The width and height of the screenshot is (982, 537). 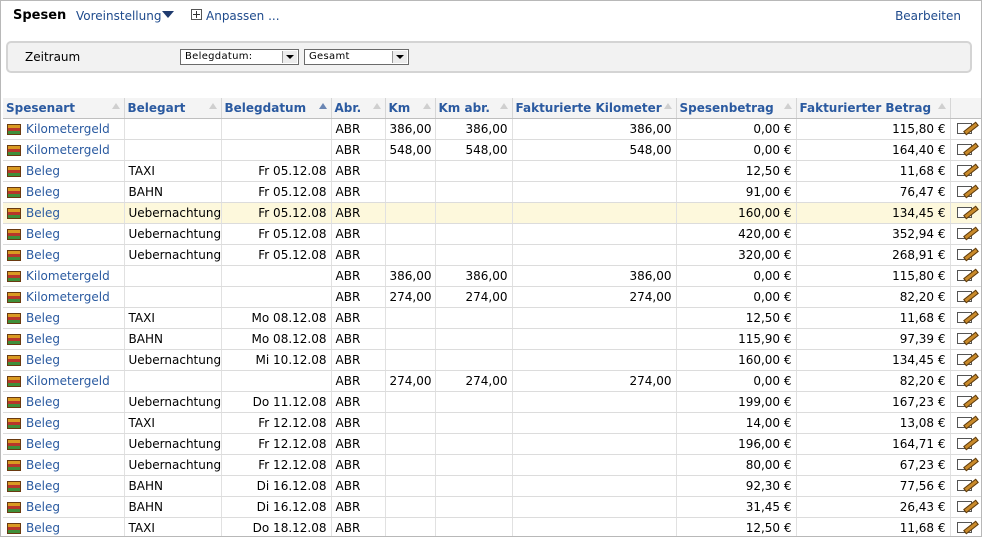 I want to click on table-row: Beleg TAXI Fr 05.12.08 ABR 12,50 €11,68 €, so click(x=492, y=171).